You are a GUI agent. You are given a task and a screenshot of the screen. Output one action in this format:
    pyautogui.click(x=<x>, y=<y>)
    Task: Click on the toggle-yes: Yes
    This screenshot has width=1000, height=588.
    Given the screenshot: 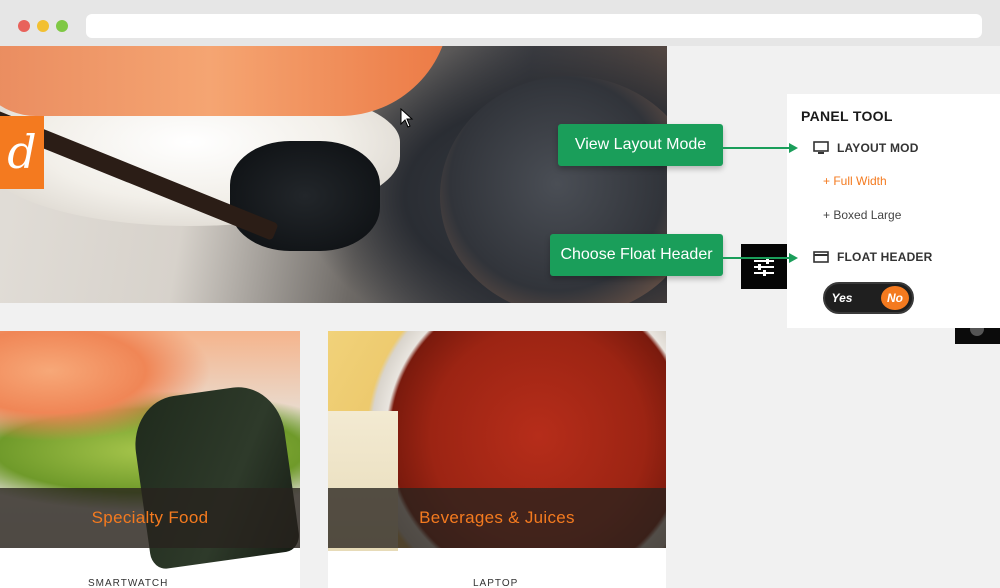 What is the action you would take?
    pyautogui.click(x=842, y=298)
    